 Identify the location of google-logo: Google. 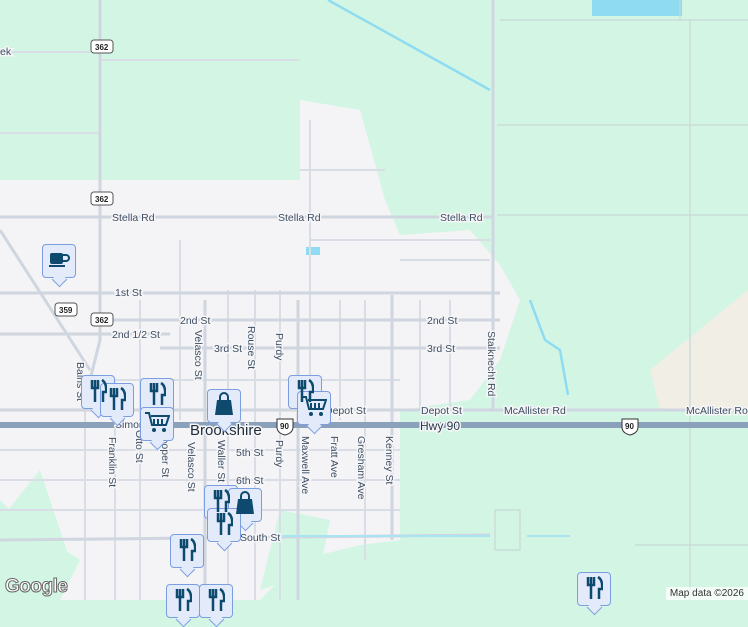
(36, 587).